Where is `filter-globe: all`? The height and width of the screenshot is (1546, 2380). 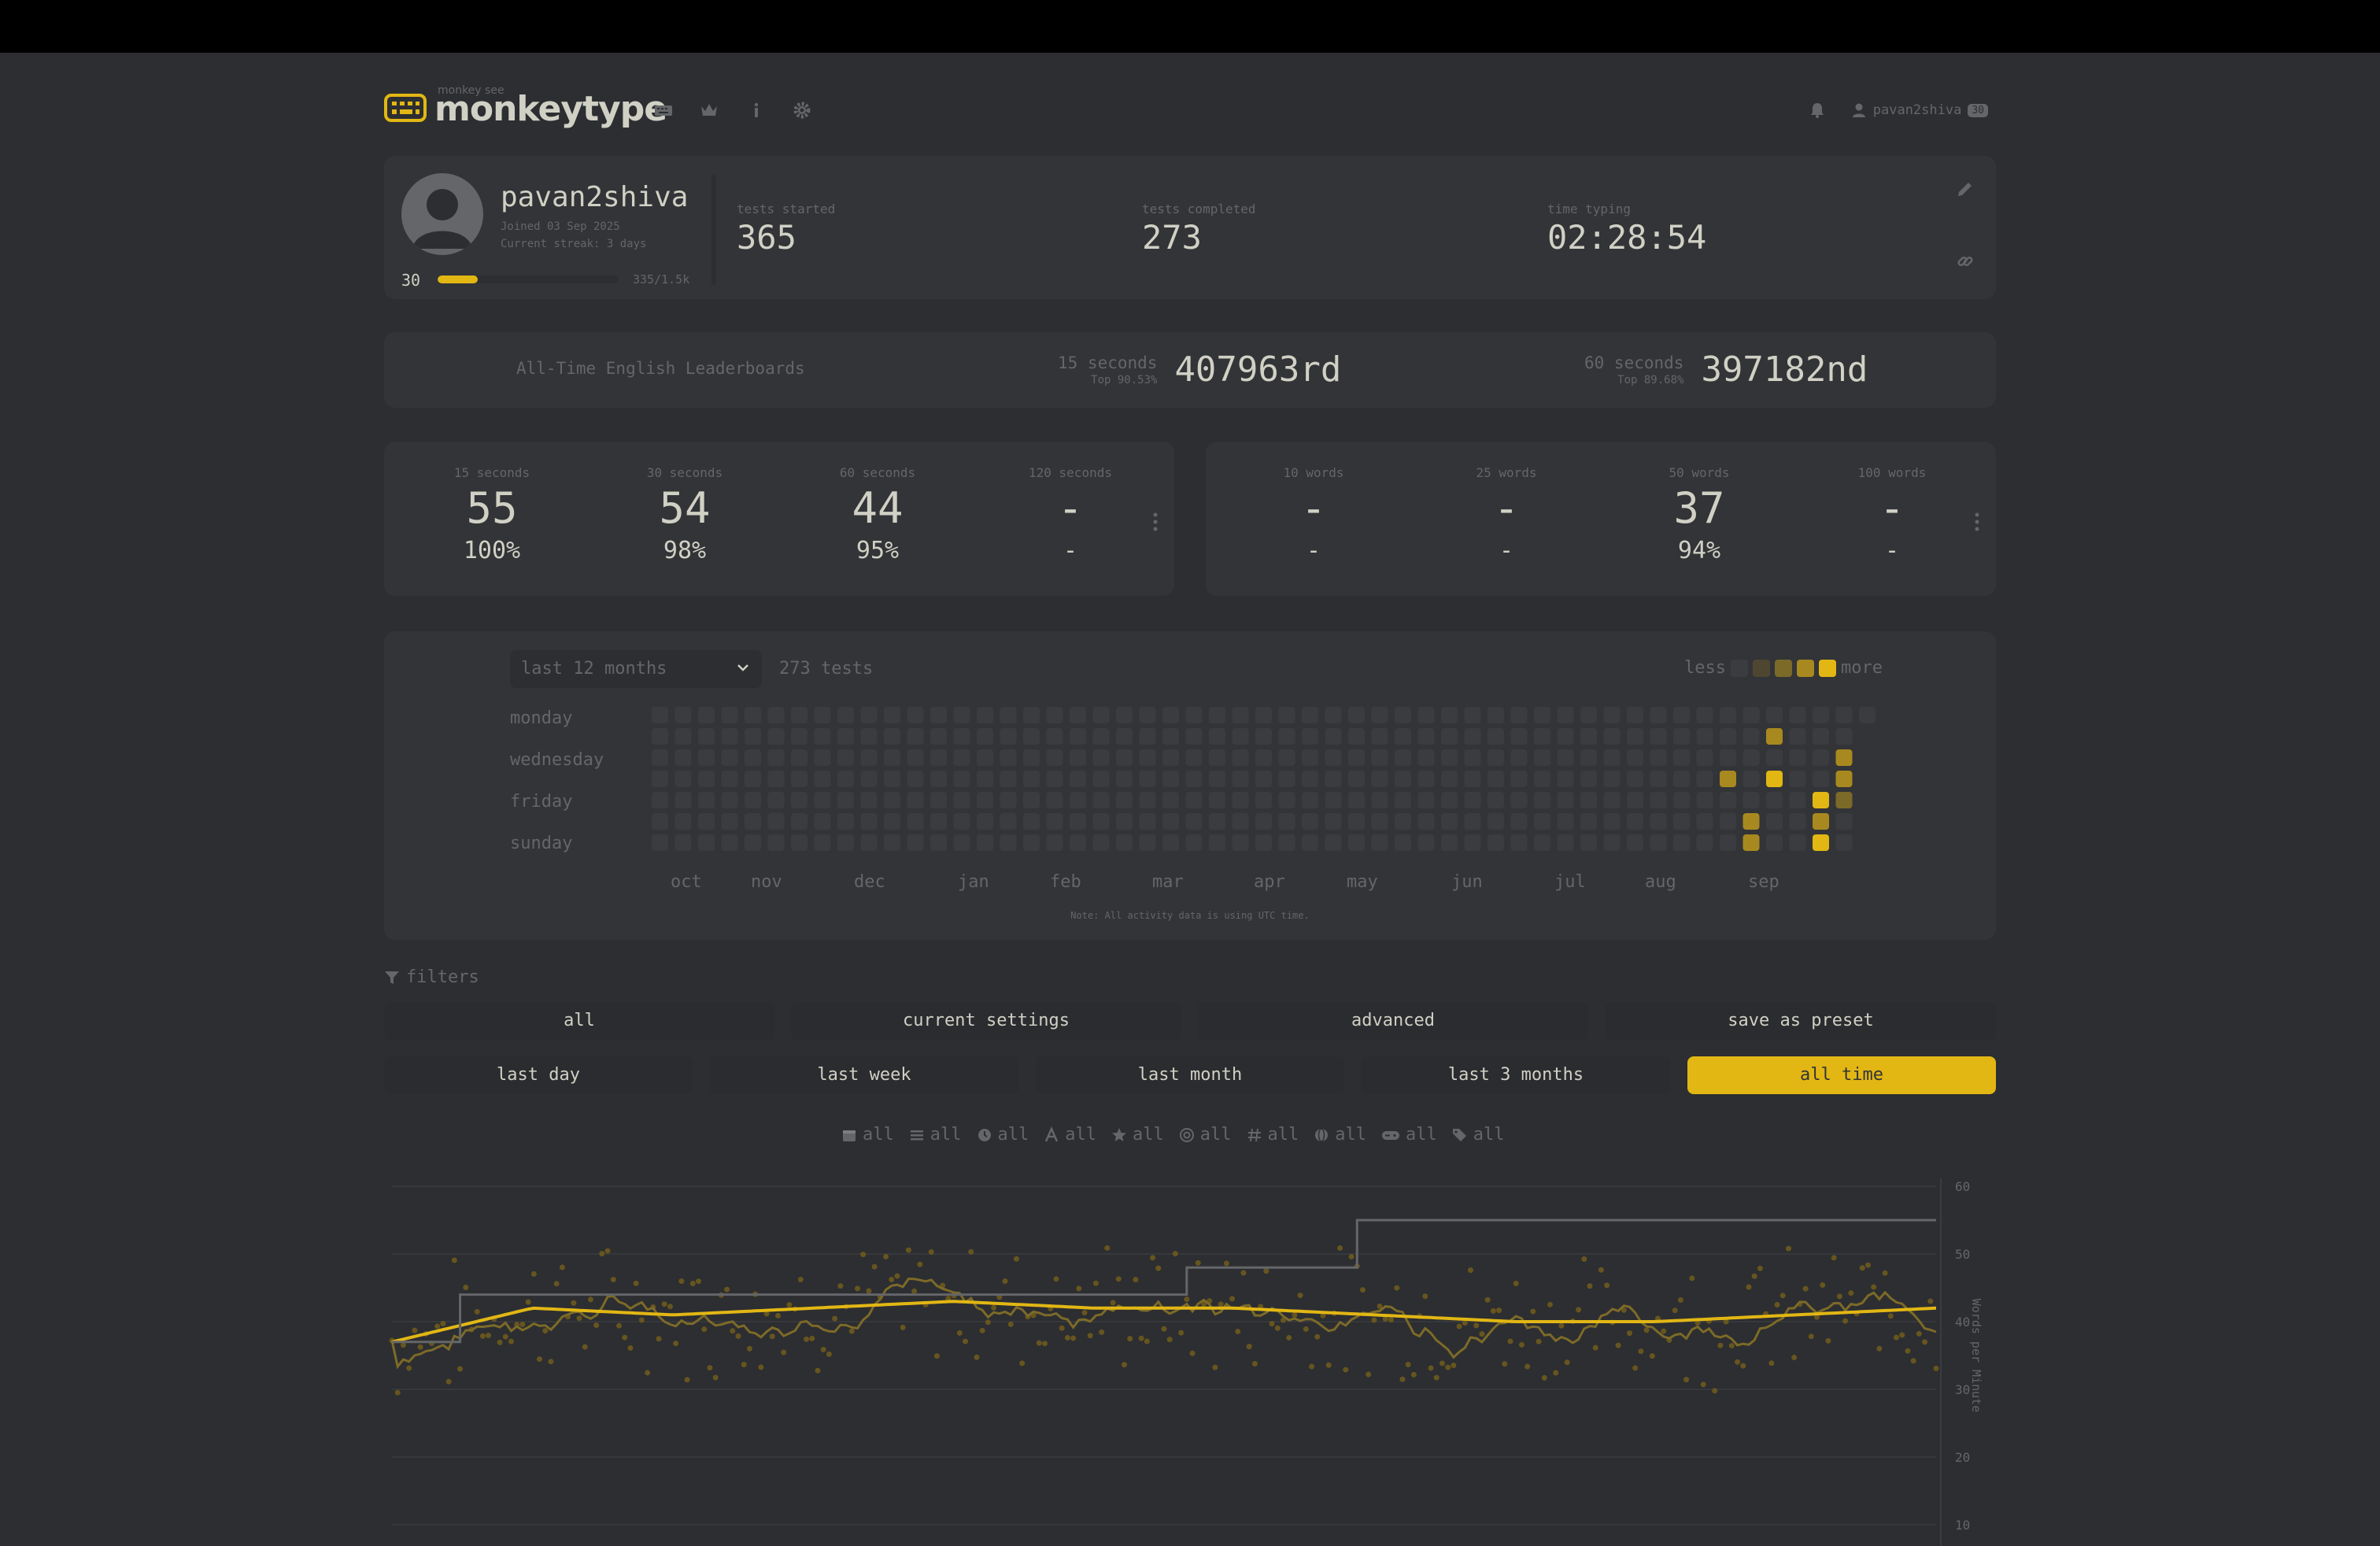 filter-globe: all is located at coordinates (1339, 1135).